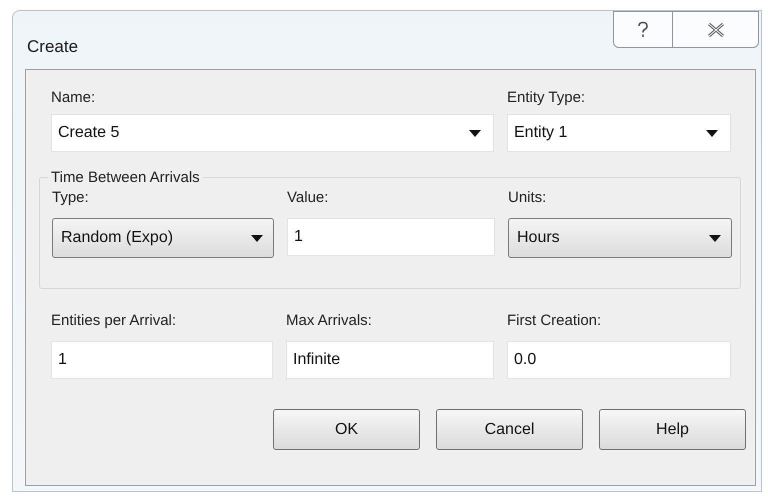 This screenshot has height=498, width=768. I want to click on dialog-button: Cancel, so click(509, 429).